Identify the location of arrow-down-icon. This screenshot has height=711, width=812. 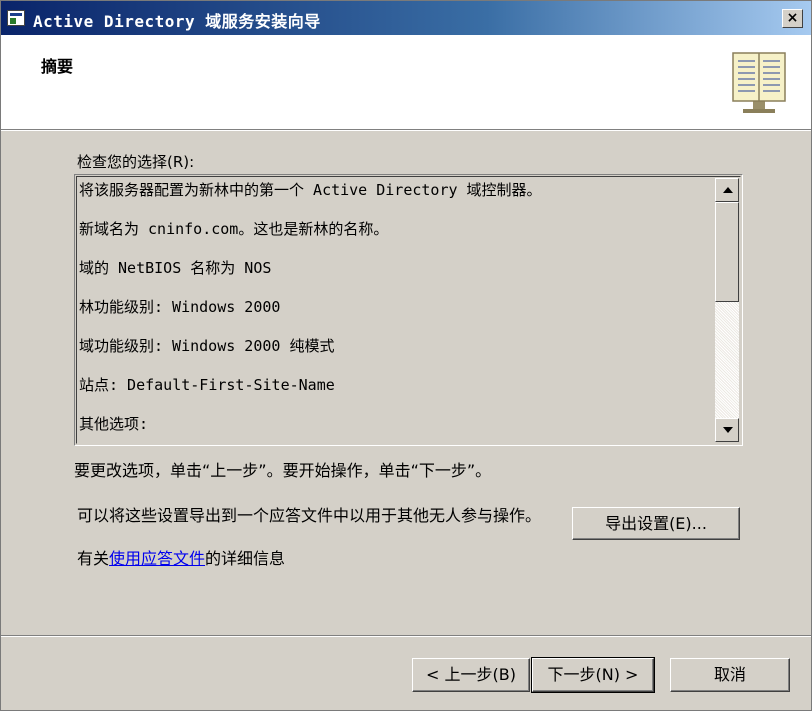
(728, 430).